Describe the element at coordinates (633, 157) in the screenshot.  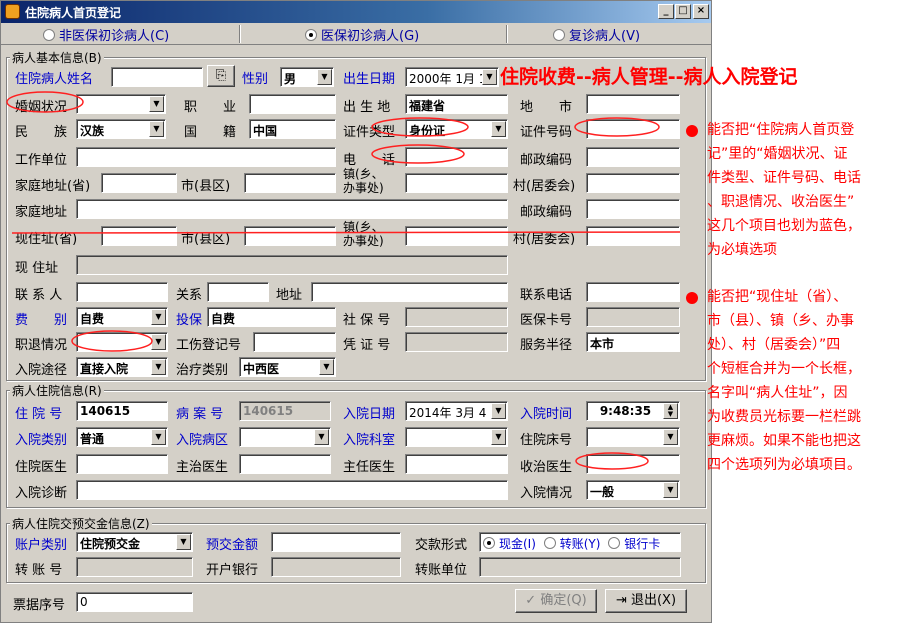
I see `postcode-input` at that location.